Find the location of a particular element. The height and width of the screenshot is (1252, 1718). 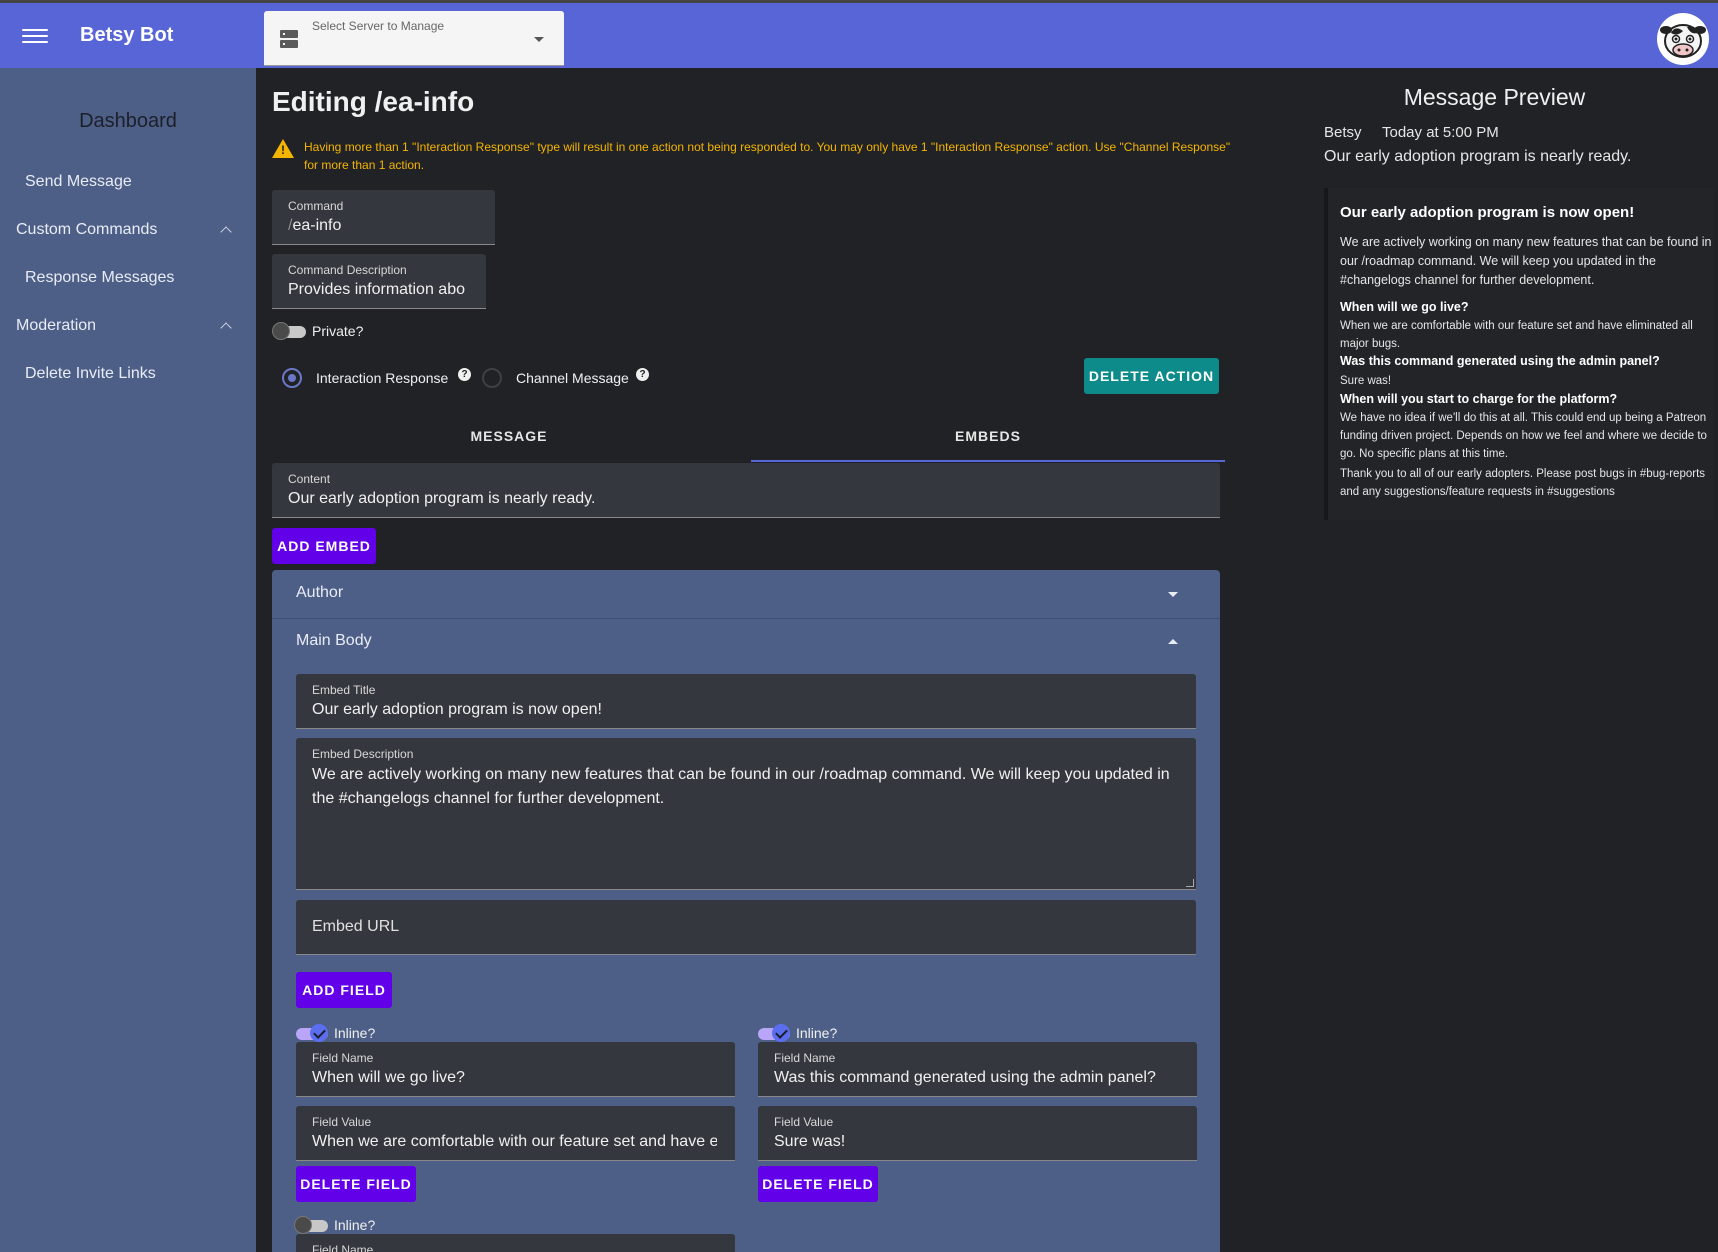

embed-description-label: Embed Description is located at coordinates (363, 754).